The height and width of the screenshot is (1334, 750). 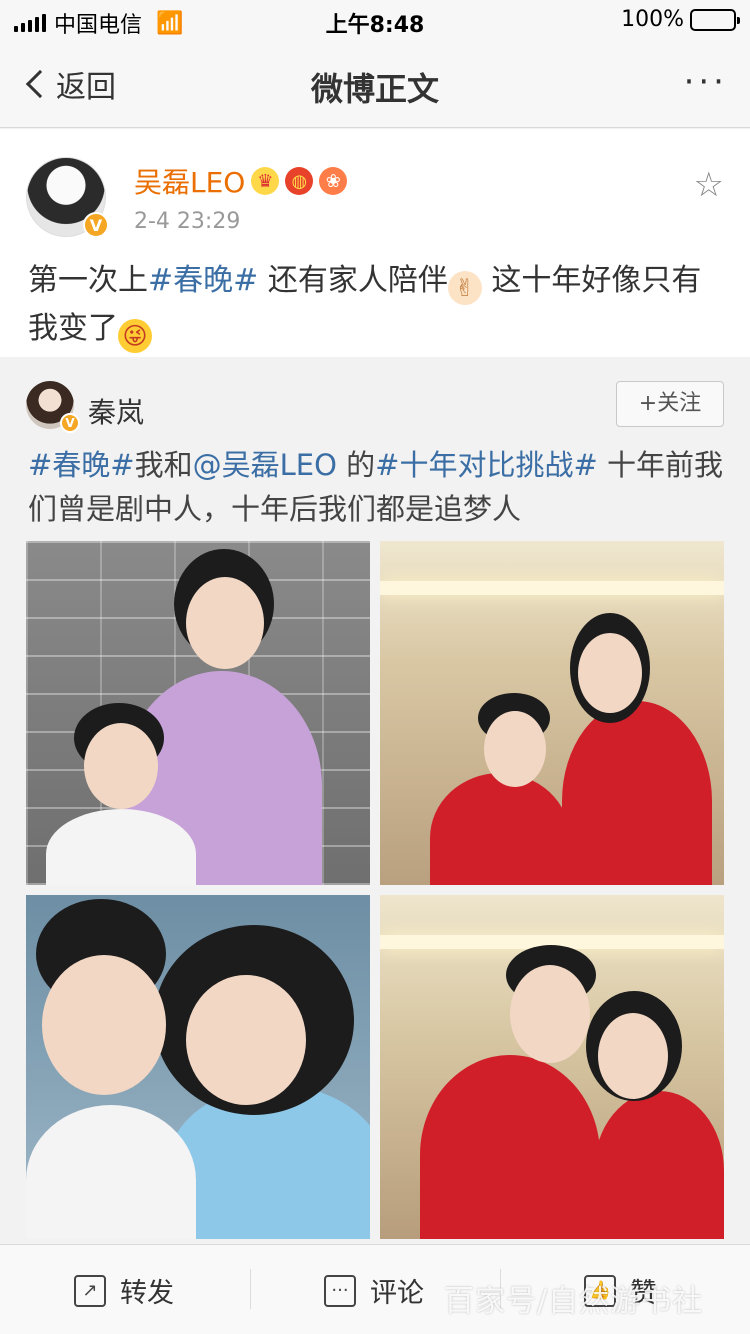 I want to click on star-icon: ☆, so click(x=709, y=185).